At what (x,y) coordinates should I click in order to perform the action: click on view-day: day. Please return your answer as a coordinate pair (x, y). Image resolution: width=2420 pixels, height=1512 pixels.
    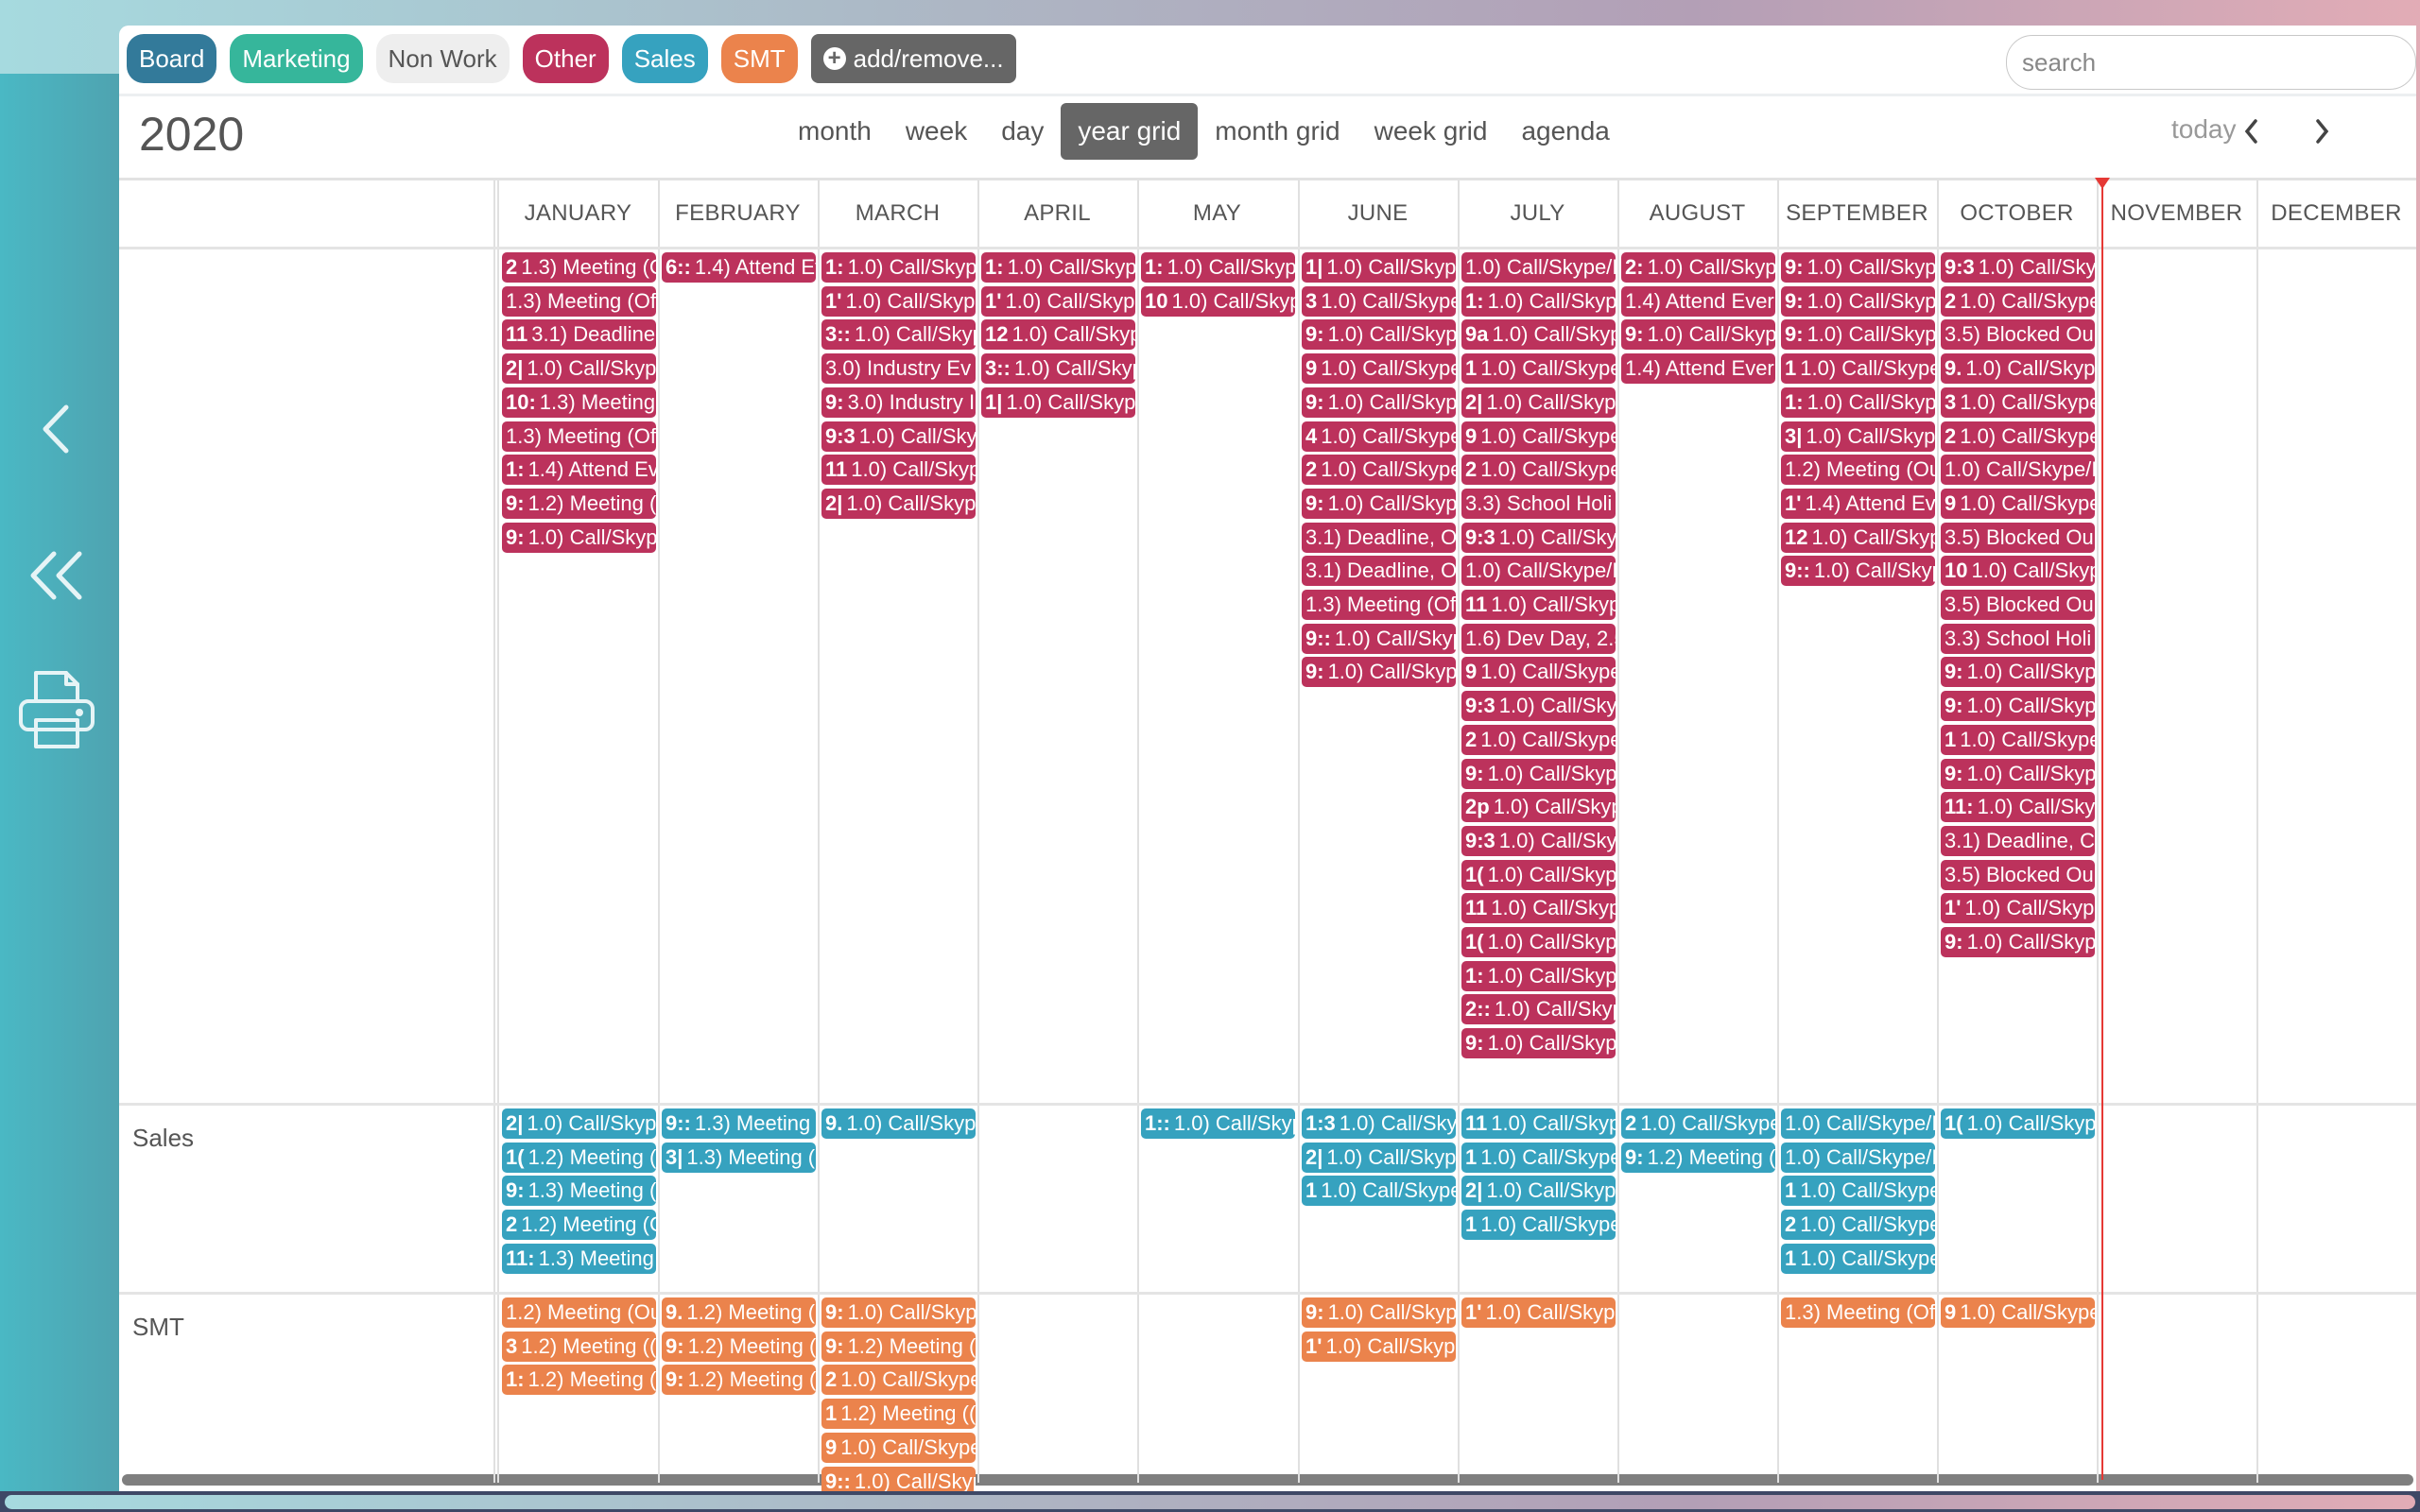
    Looking at the image, I should click on (1022, 131).